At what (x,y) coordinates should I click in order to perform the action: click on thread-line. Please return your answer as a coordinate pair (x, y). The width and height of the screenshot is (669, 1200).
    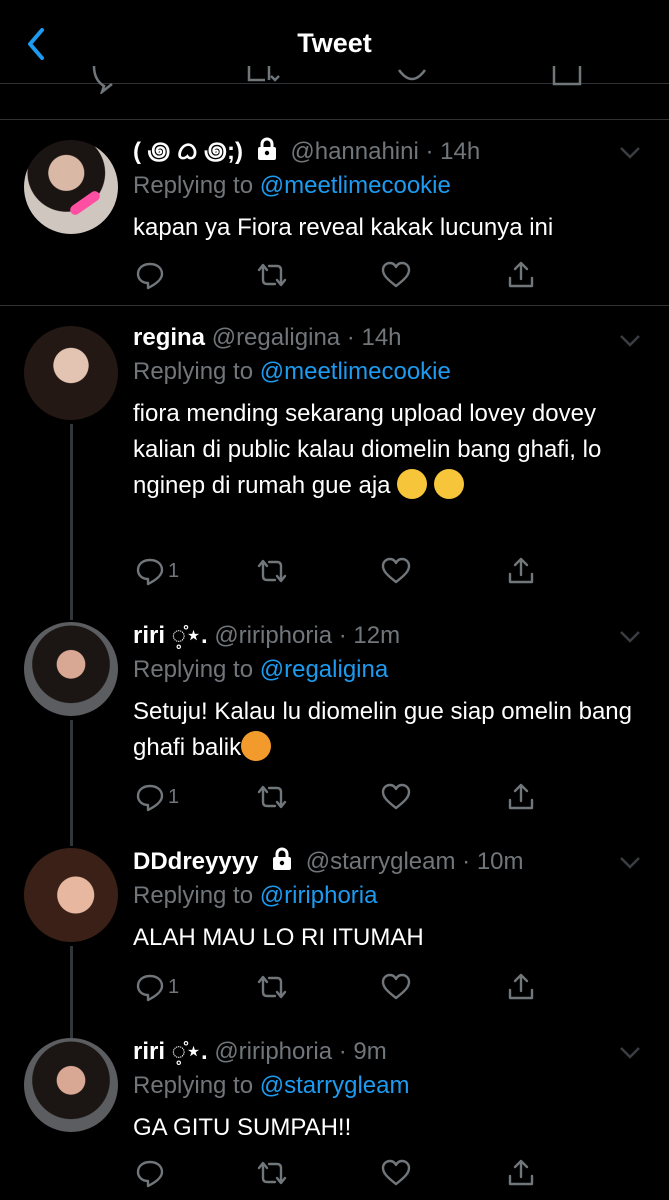
    Looking at the image, I should click on (71, 610).